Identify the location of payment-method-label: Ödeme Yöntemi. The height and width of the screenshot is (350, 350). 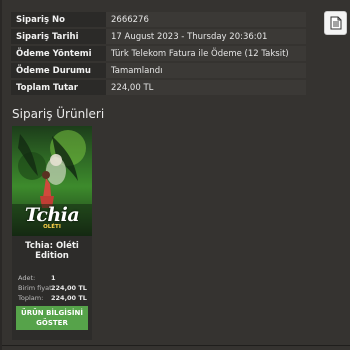
(58, 53).